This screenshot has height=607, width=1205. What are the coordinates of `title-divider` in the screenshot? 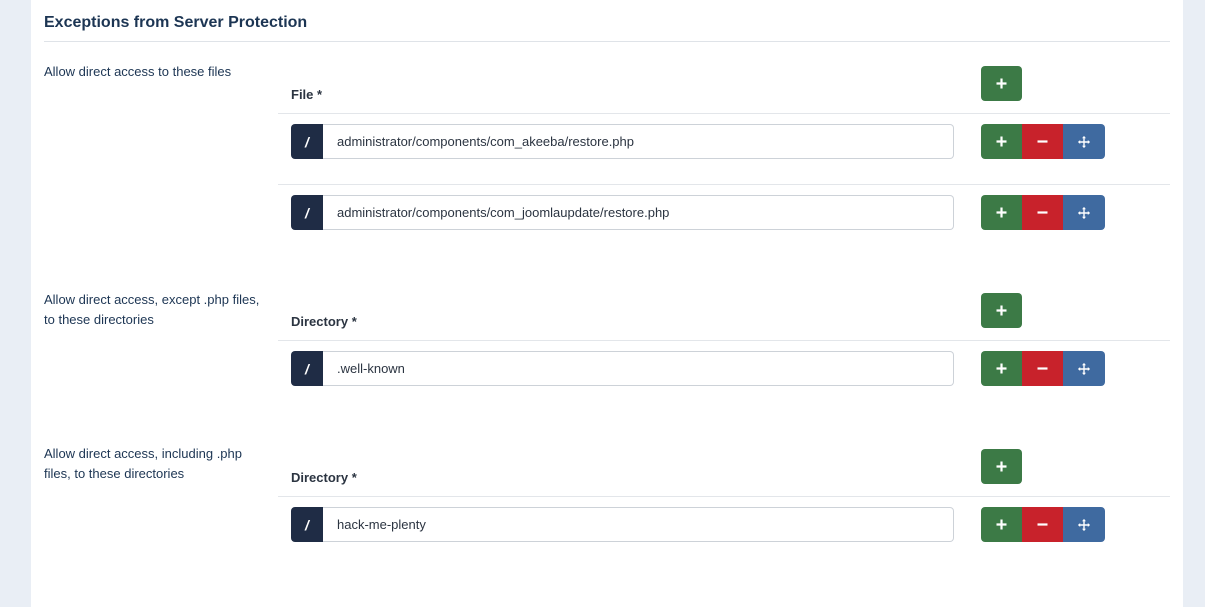 It's located at (607, 41).